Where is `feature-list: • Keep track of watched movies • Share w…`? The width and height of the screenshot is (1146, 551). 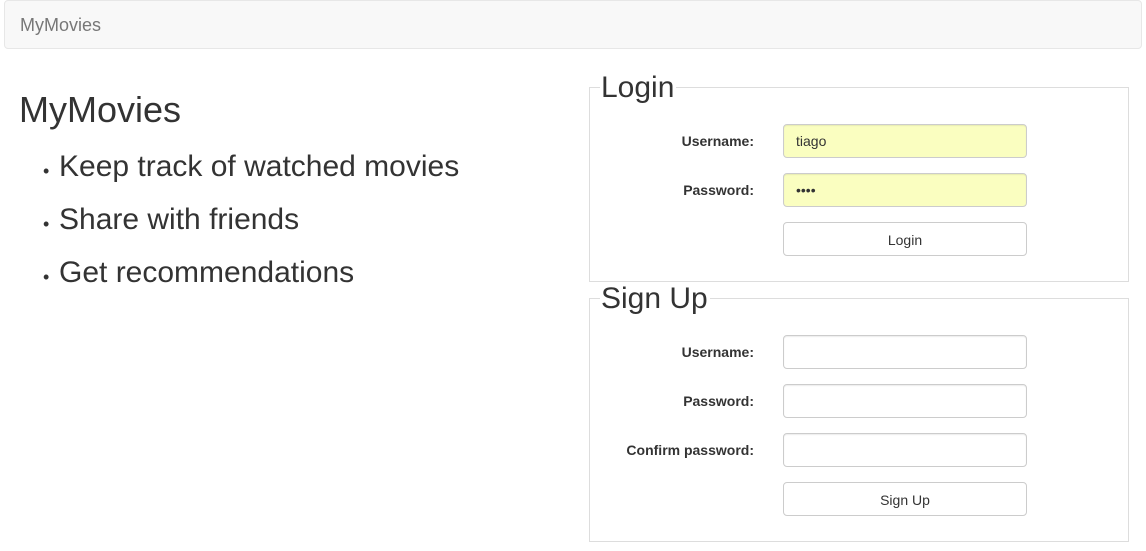 feature-list: • Keep track of watched movies • Share w… is located at coordinates (229, 227).